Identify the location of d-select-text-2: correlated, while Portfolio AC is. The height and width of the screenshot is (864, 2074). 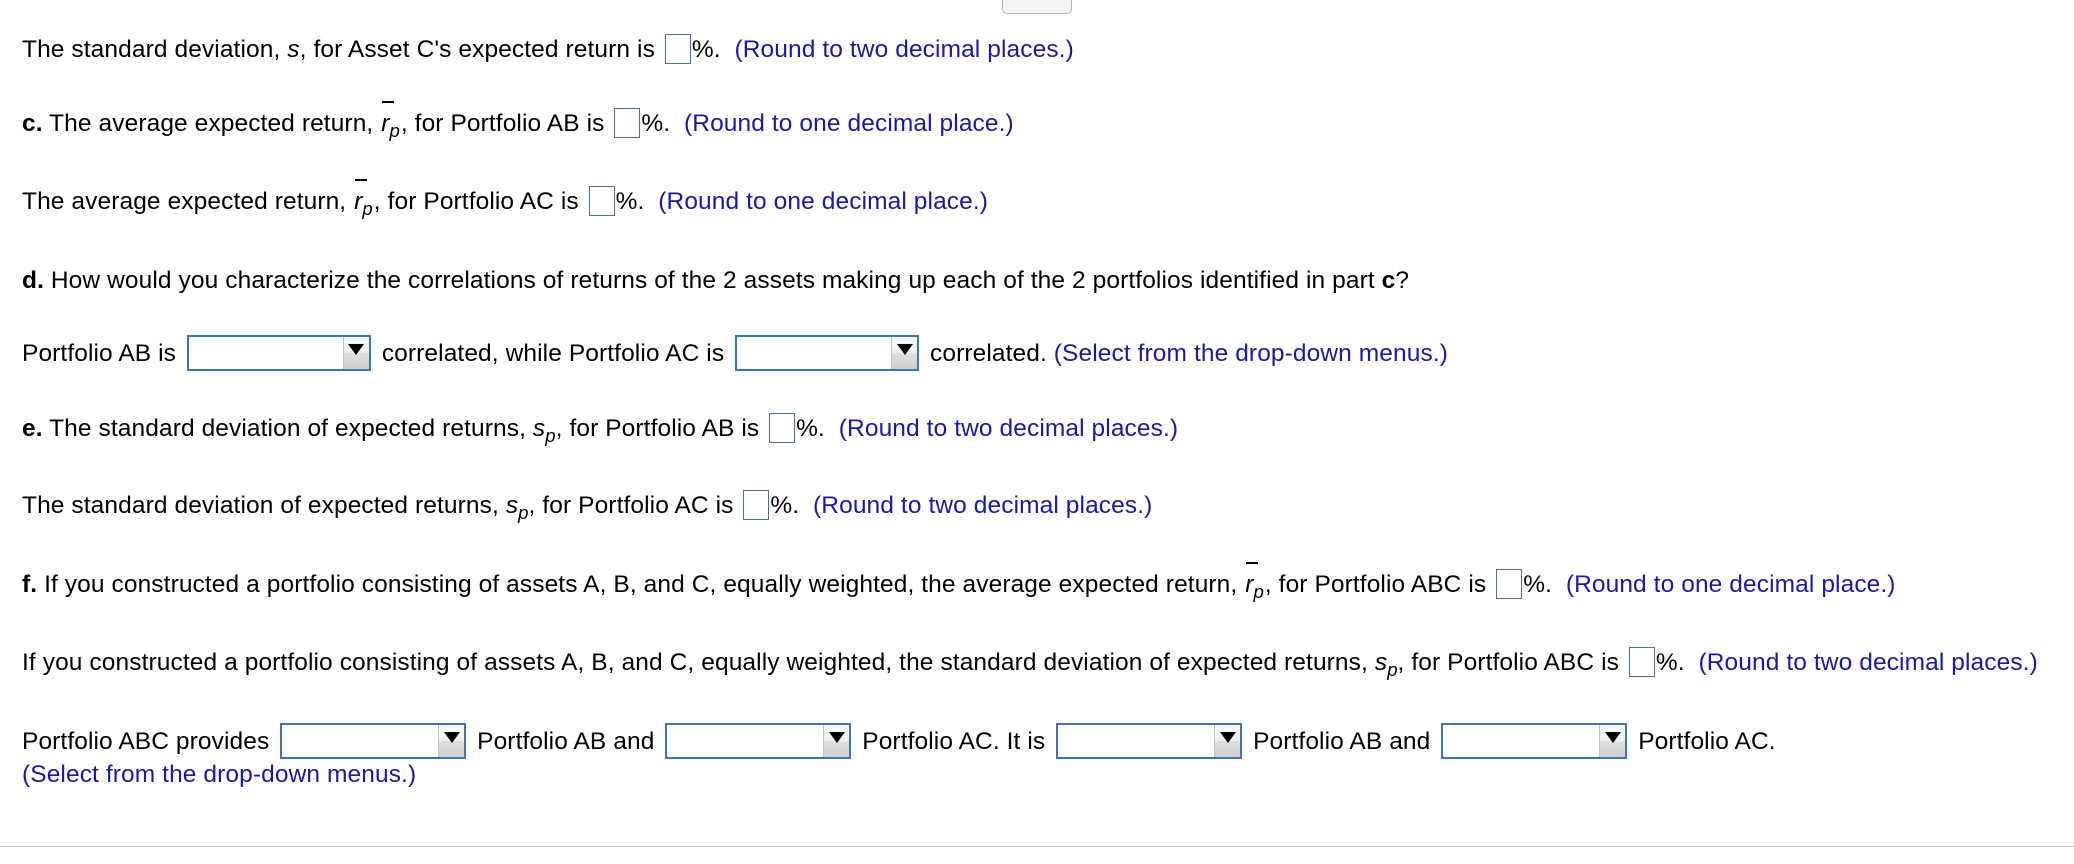
(553, 353).